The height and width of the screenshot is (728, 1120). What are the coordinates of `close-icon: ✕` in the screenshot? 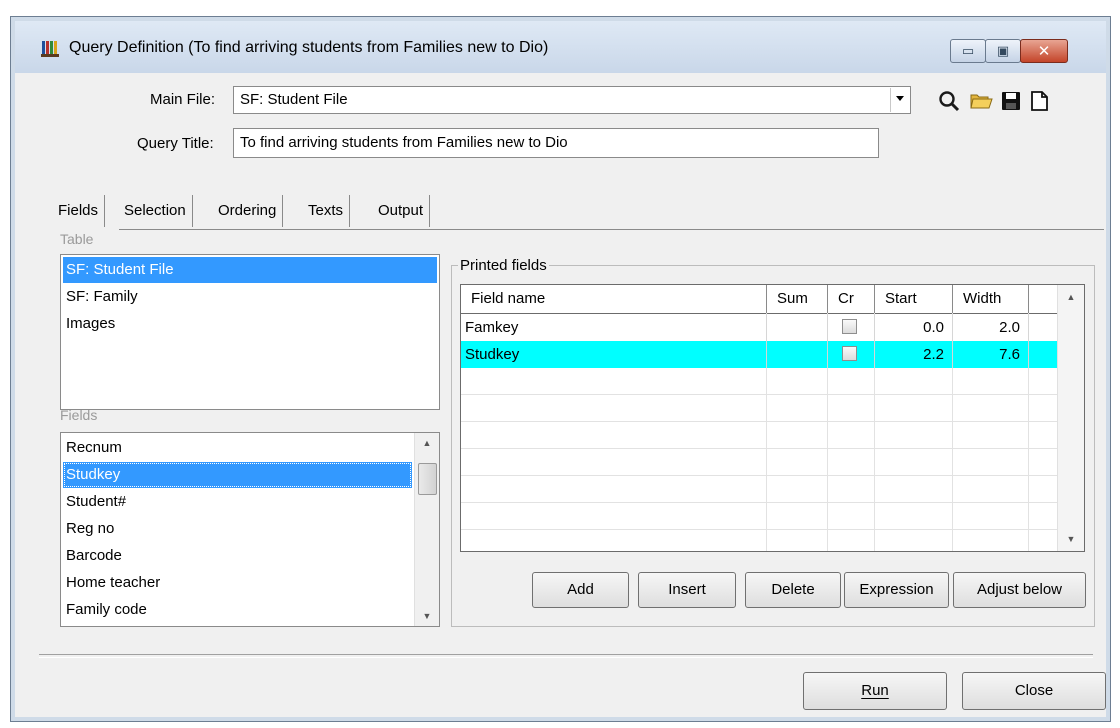 It's located at (1044, 51).